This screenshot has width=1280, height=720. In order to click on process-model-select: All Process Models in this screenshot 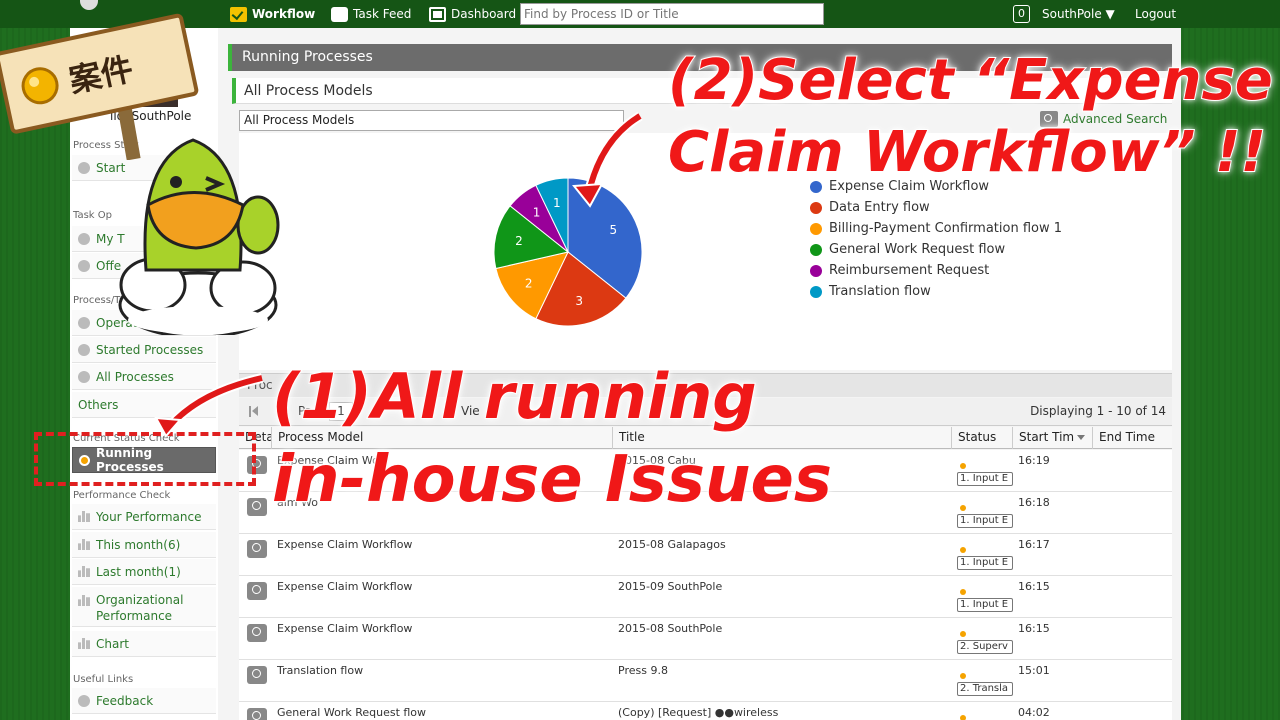, I will do `click(431, 120)`.